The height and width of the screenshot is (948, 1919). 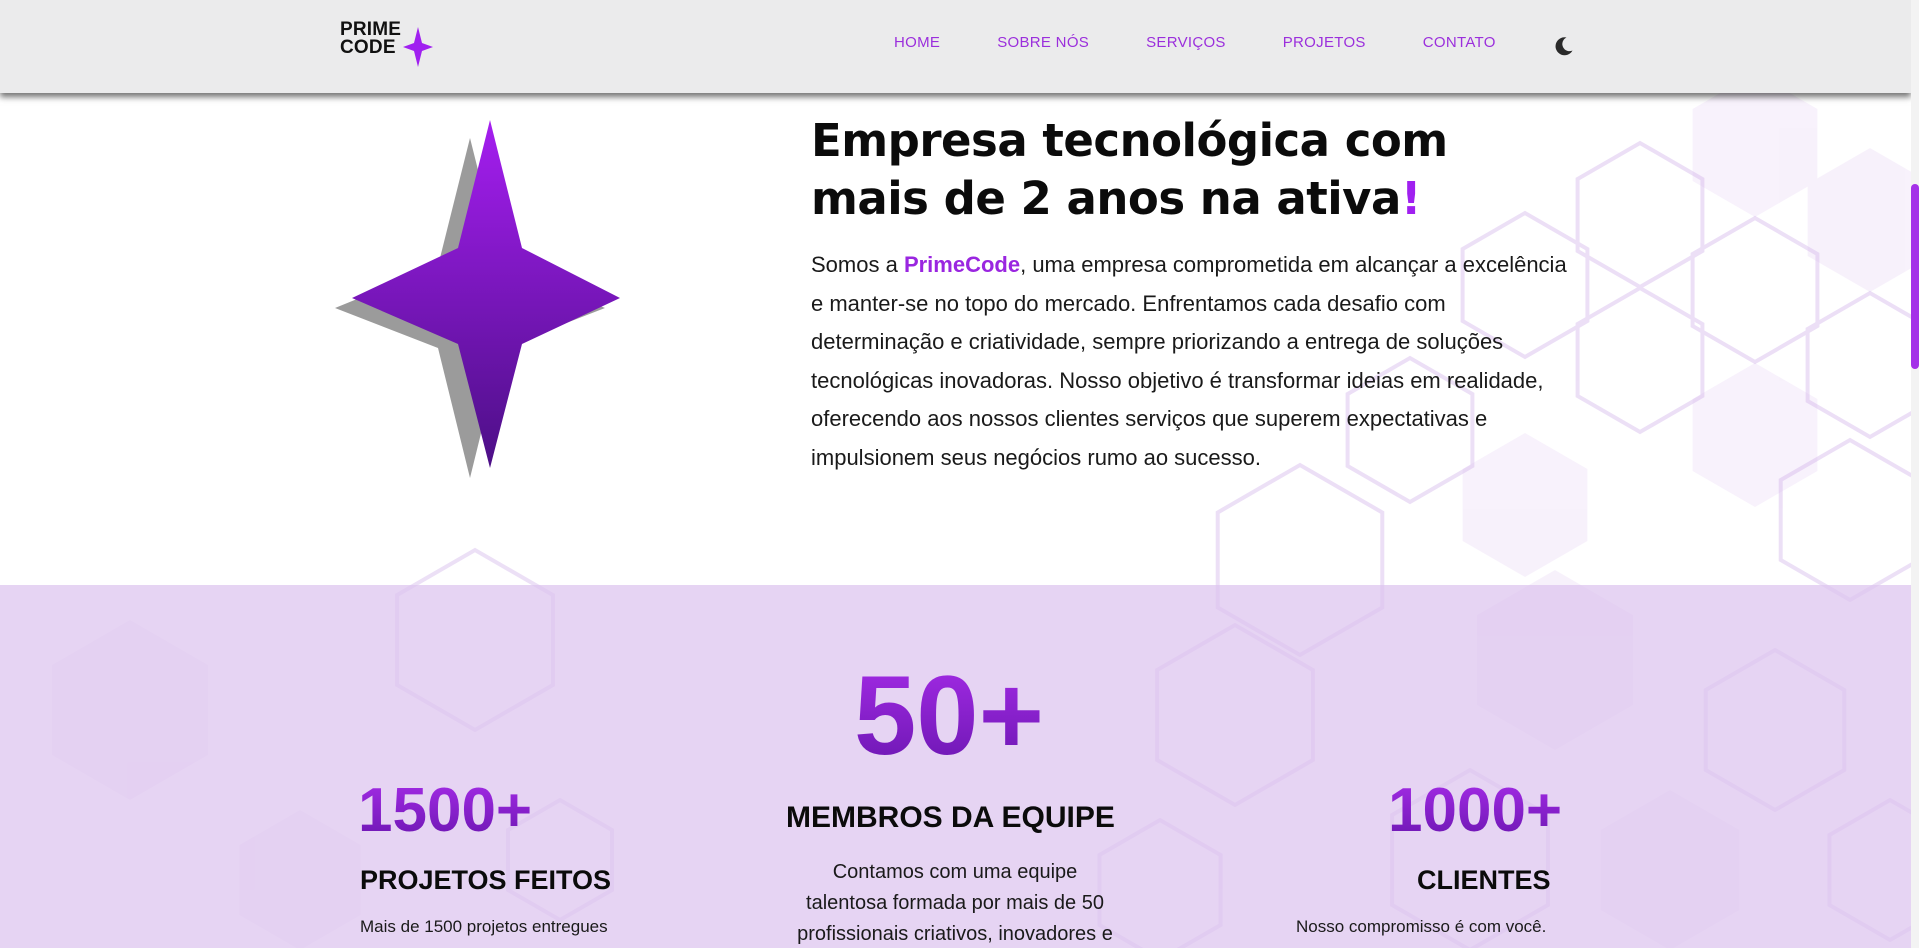 I want to click on team-count: 50+, so click(x=949, y=715).